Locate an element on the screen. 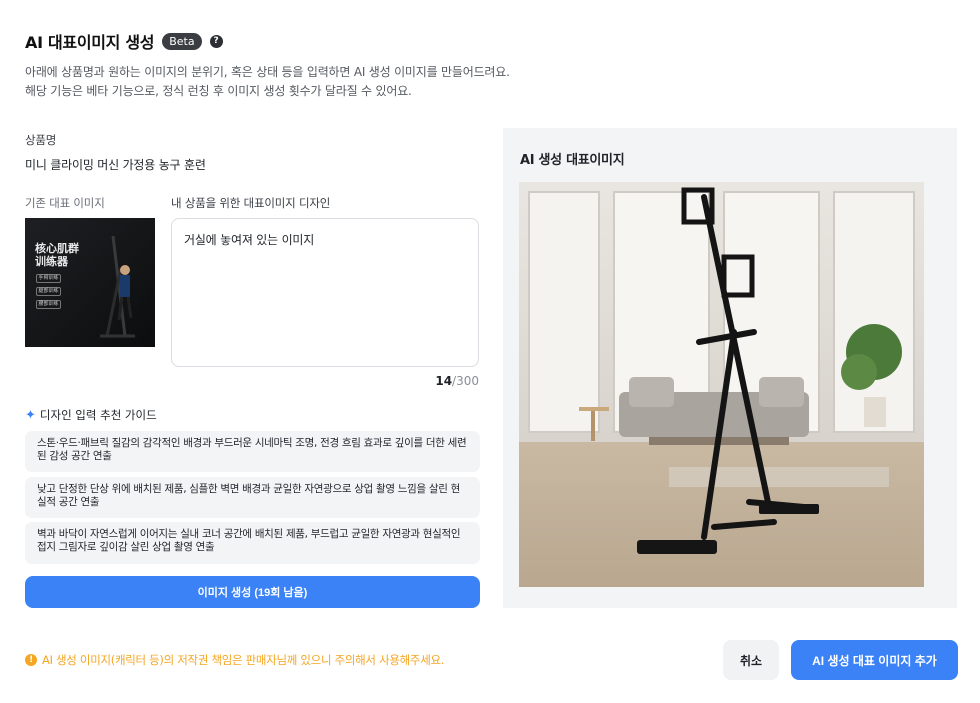 The image size is (980, 703). sparkle-icon: ✦ is located at coordinates (30, 415).